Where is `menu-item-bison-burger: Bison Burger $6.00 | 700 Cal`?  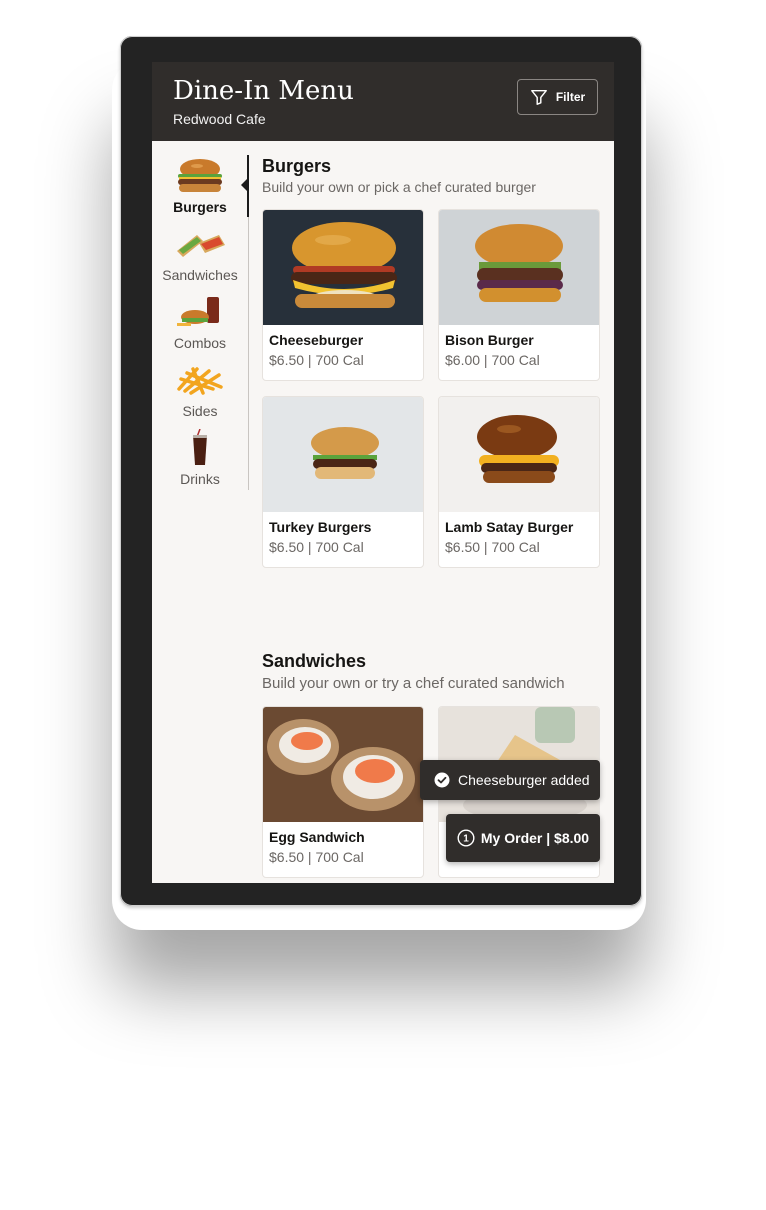
menu-item-bison-burger: Bison Burger $6.00 | 700 Cal is located at coordinates (519, 295).